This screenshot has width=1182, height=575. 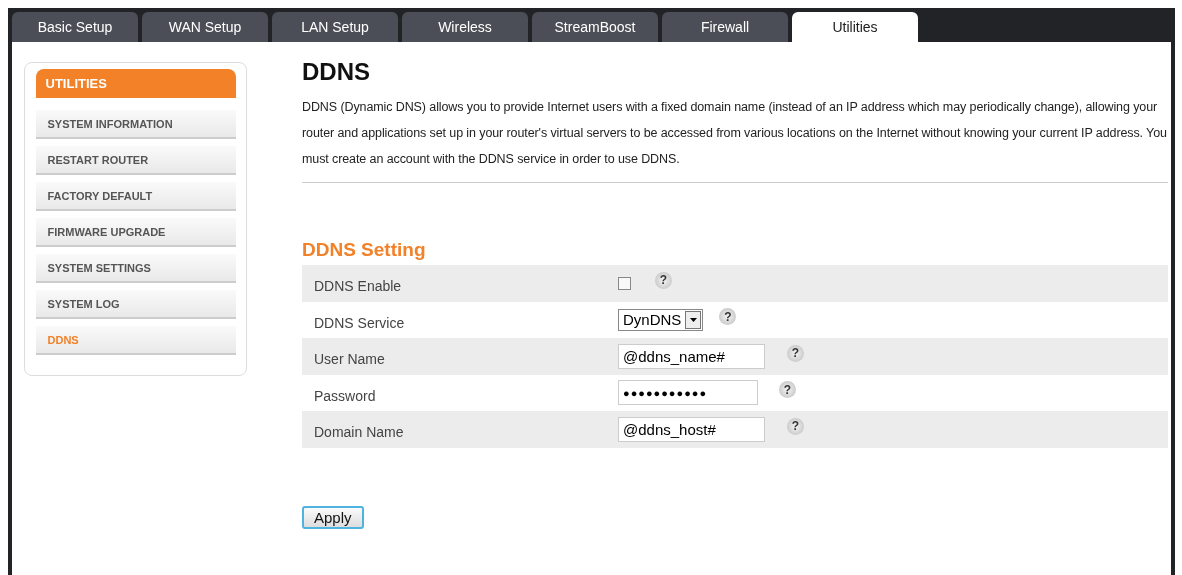 What do you see at coordinates (624, 283) in the screenshot?
I see `checkbox` at bounding box center [624, 283].